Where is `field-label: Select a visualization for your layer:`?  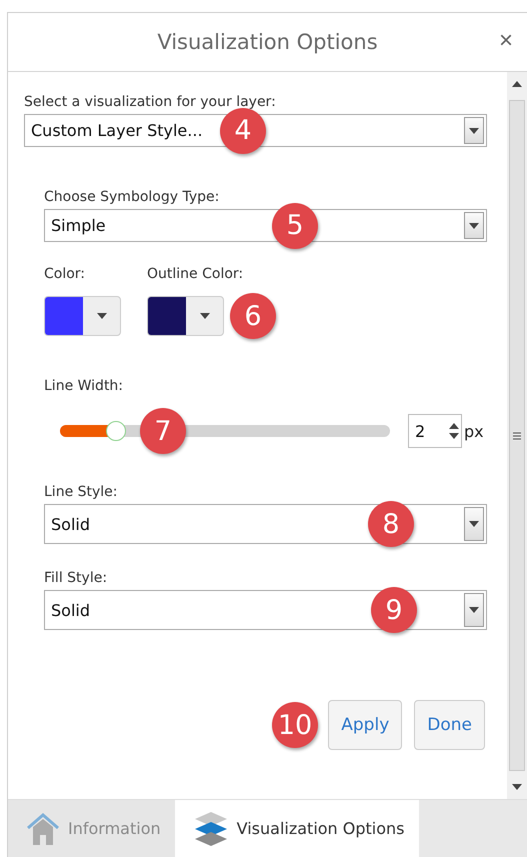 field-label: Select a visualization for your layer: is located at coordinates (150, 102).